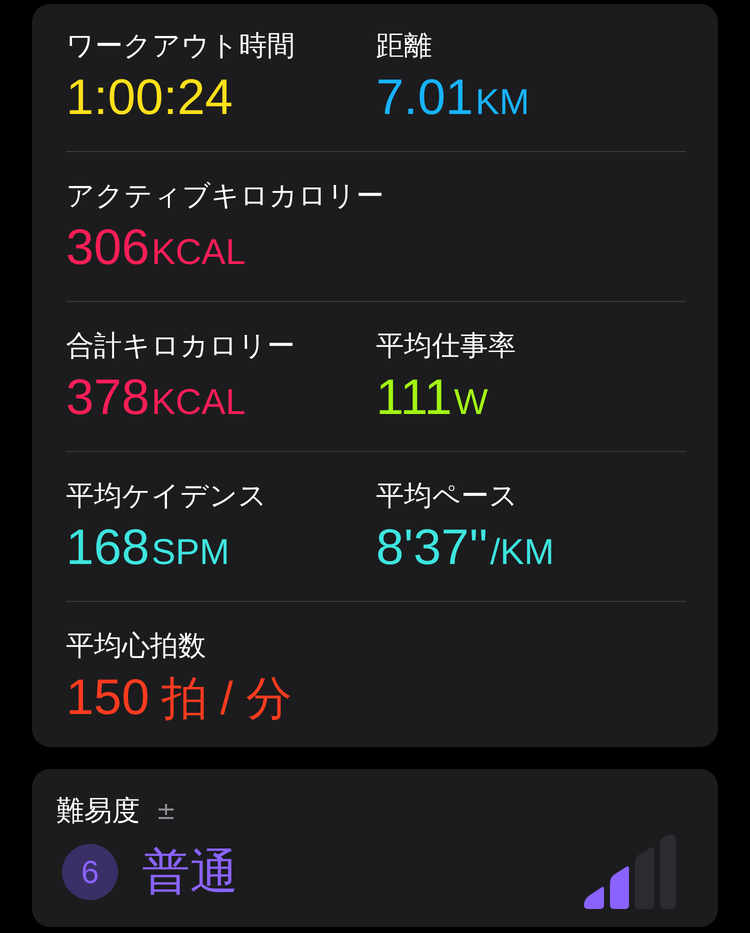 Image resolution: width=750 pixels, height=933 pixels. Describe the element at coordinates (180, 46) in the screenshot. I see `metric-label: ワークアウト時間` at that location.